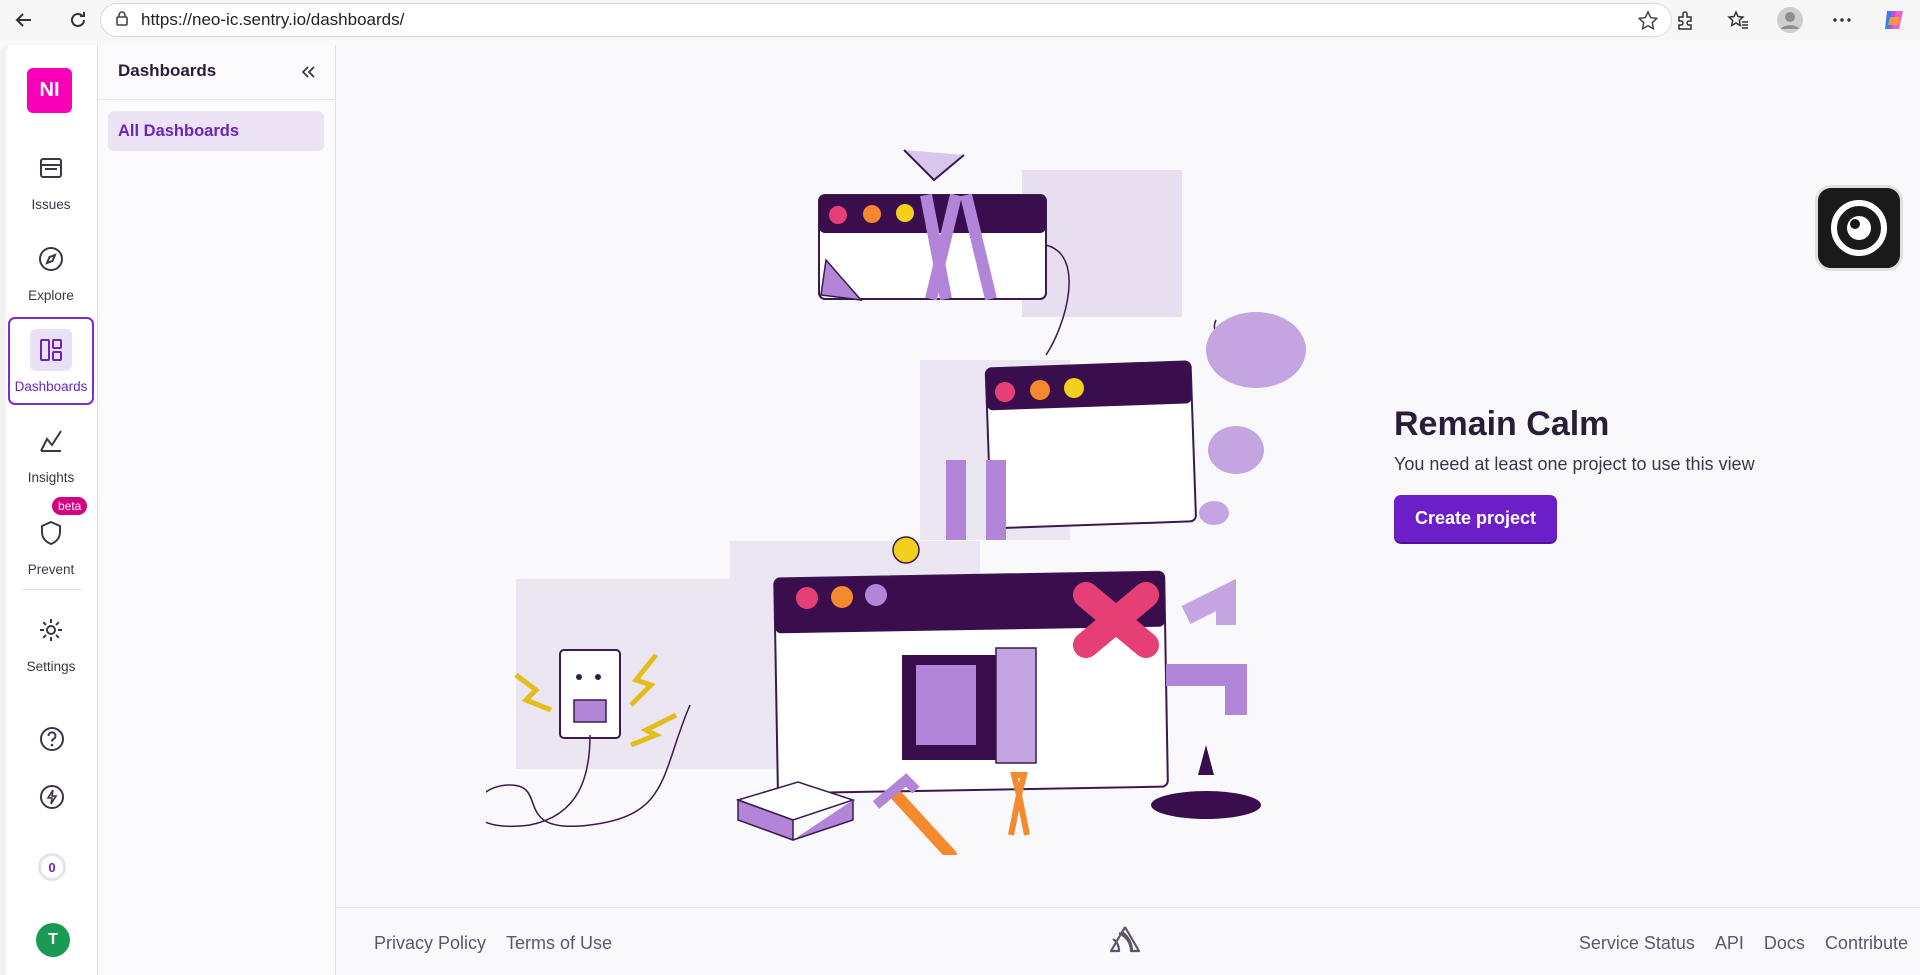  Describe the element at coordinates (273, 19) in the screenshot. I see `url-text: https://neo-ic.sentry.io/dashboards/` at that location.